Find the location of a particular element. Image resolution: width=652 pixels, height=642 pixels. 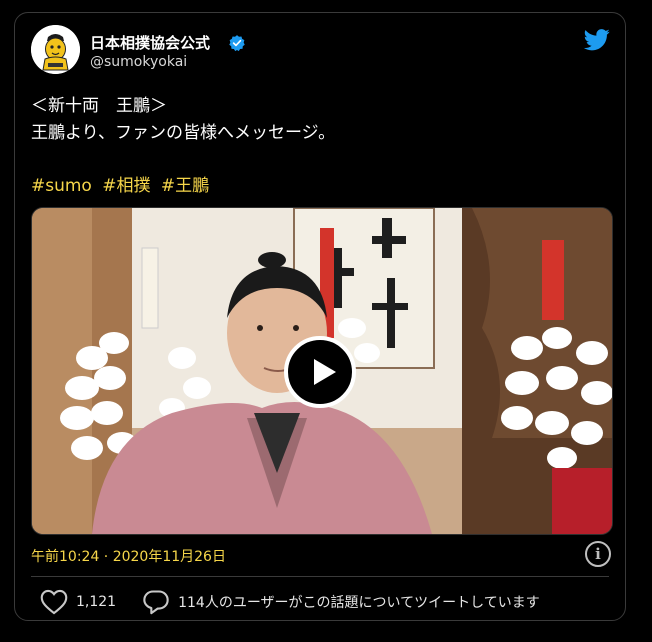

play-button is located at coordinates (320, 372).